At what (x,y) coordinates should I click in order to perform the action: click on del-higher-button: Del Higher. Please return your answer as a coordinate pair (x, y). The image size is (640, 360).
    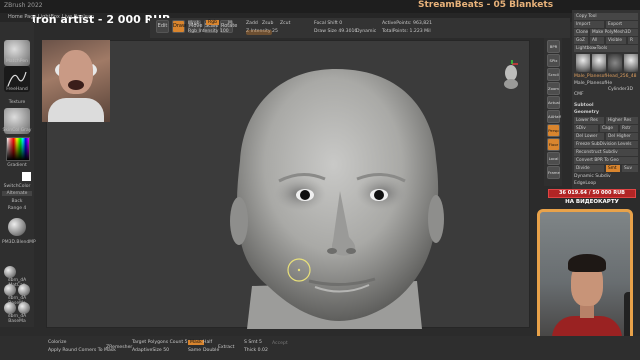
    Looking at the image, I should click on (622, 136).